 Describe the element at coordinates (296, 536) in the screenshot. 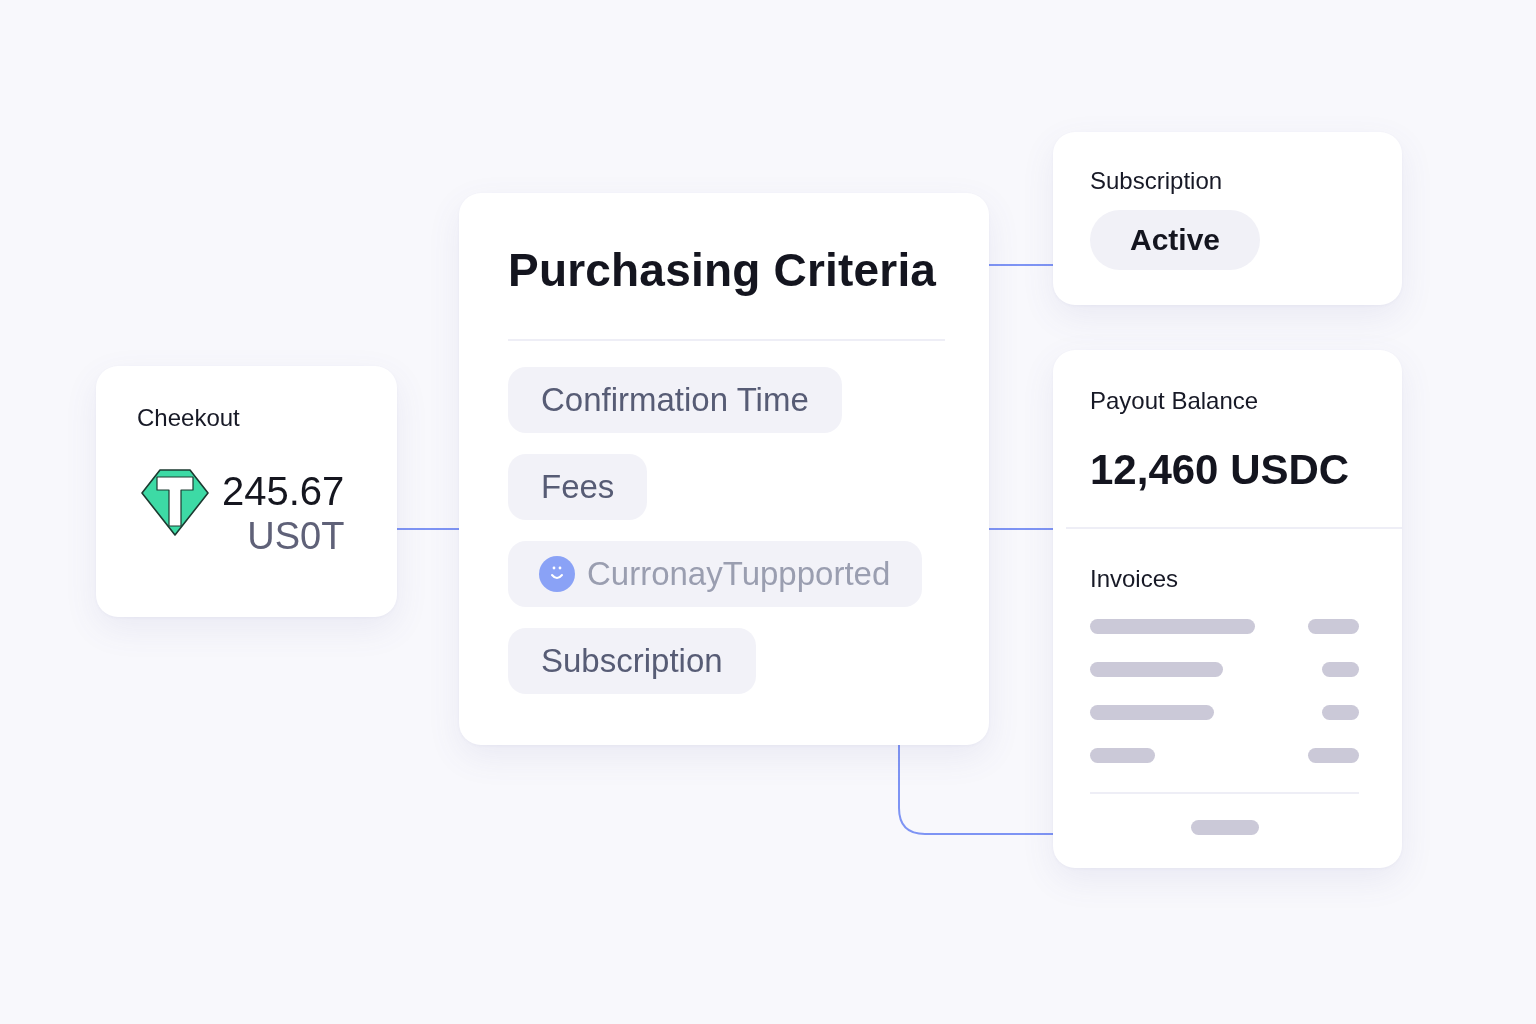

I see `currency-code: US0T` at that location.